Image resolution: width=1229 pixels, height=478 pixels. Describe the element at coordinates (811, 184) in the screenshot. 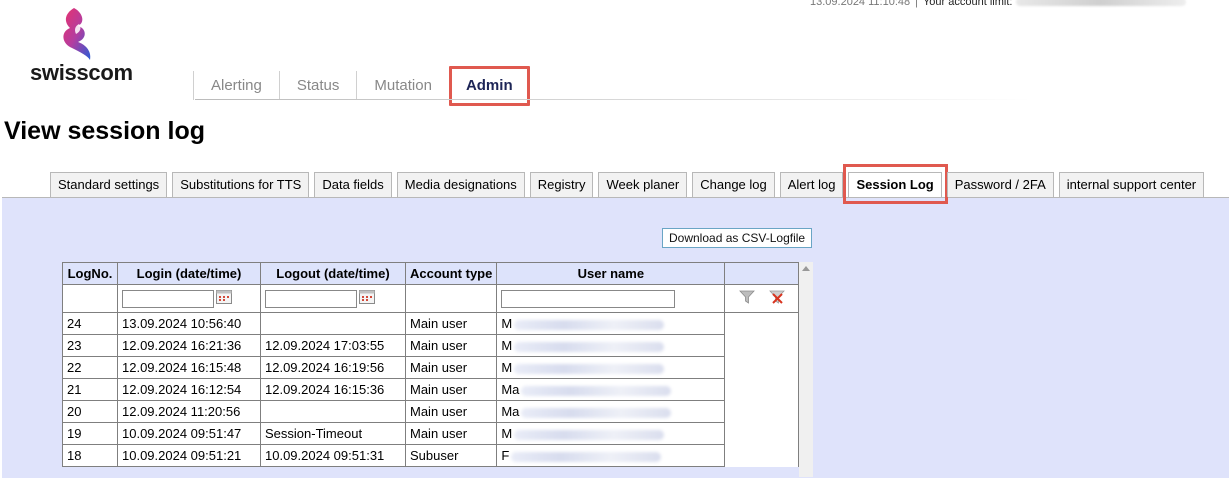

I see `subtab-alert-log: Alert log` at that location.